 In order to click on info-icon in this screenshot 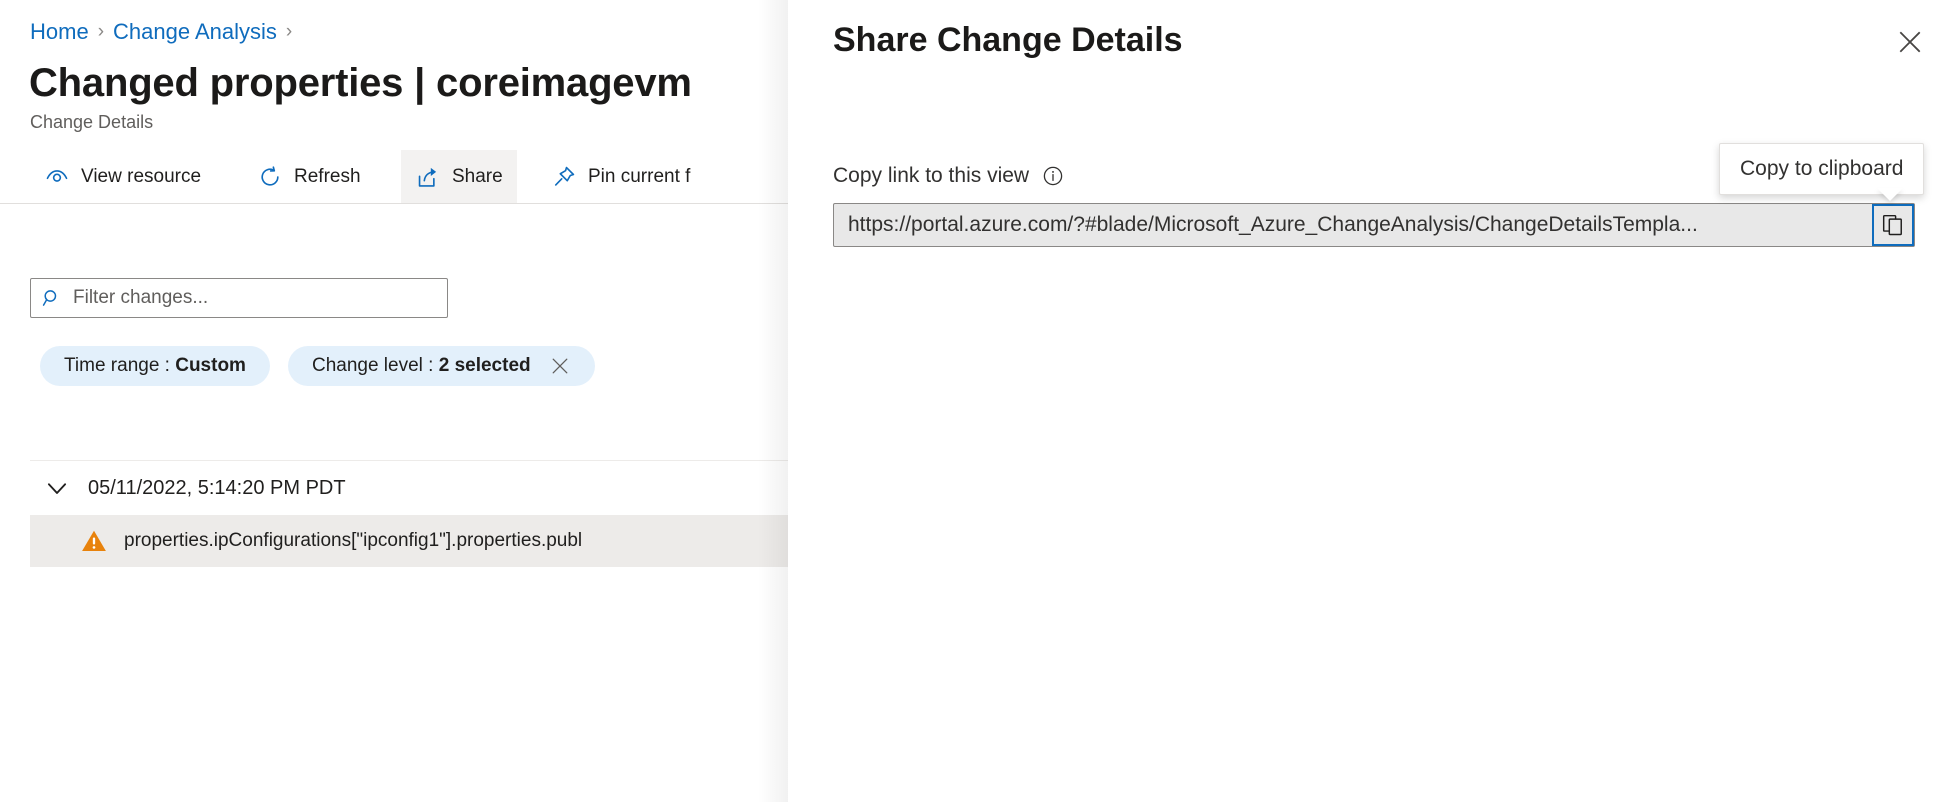, I will do `click(1053, 176)`.